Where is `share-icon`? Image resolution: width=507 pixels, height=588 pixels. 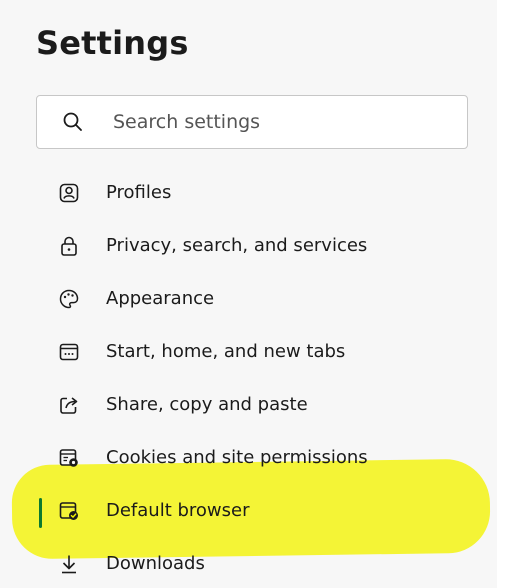
share-icon is located at coordinates (69, 405).